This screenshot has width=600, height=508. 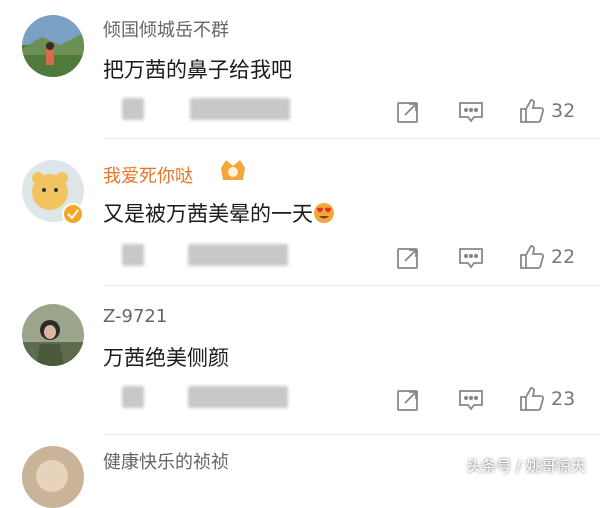 What do you see at coordinates (563, 399) in the screenshot?
I see `like-count: 23` at bounding box center [563, 399].